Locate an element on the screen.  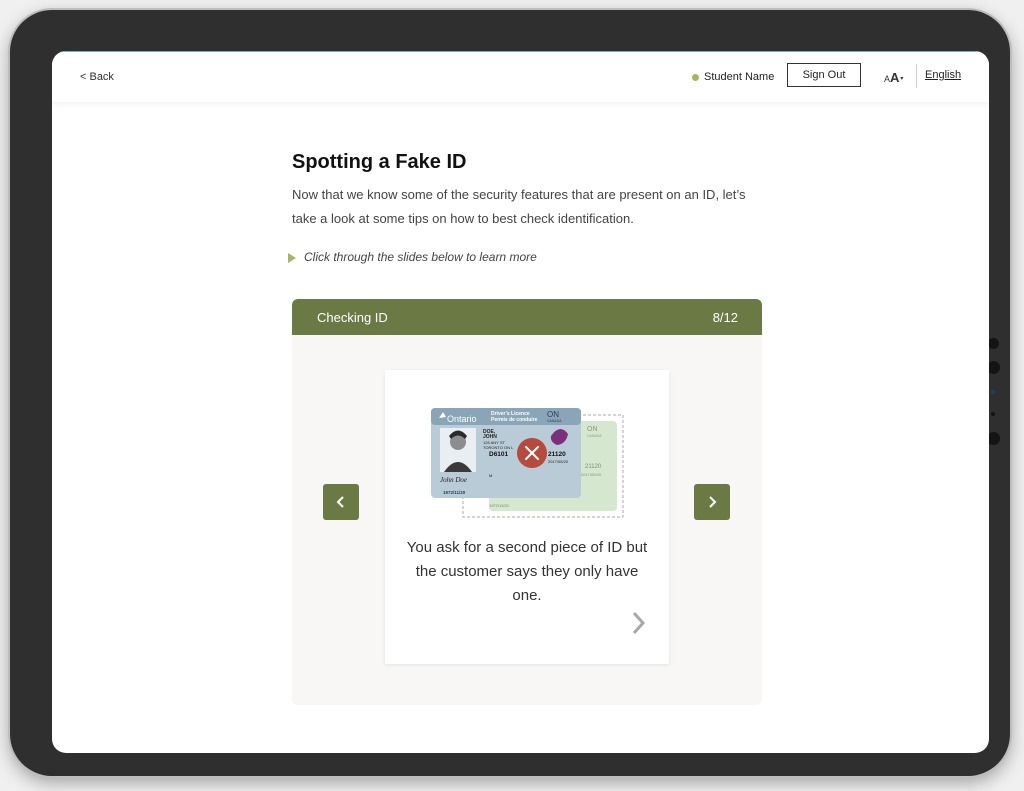
header-divider is located at coordinates (916, 76).